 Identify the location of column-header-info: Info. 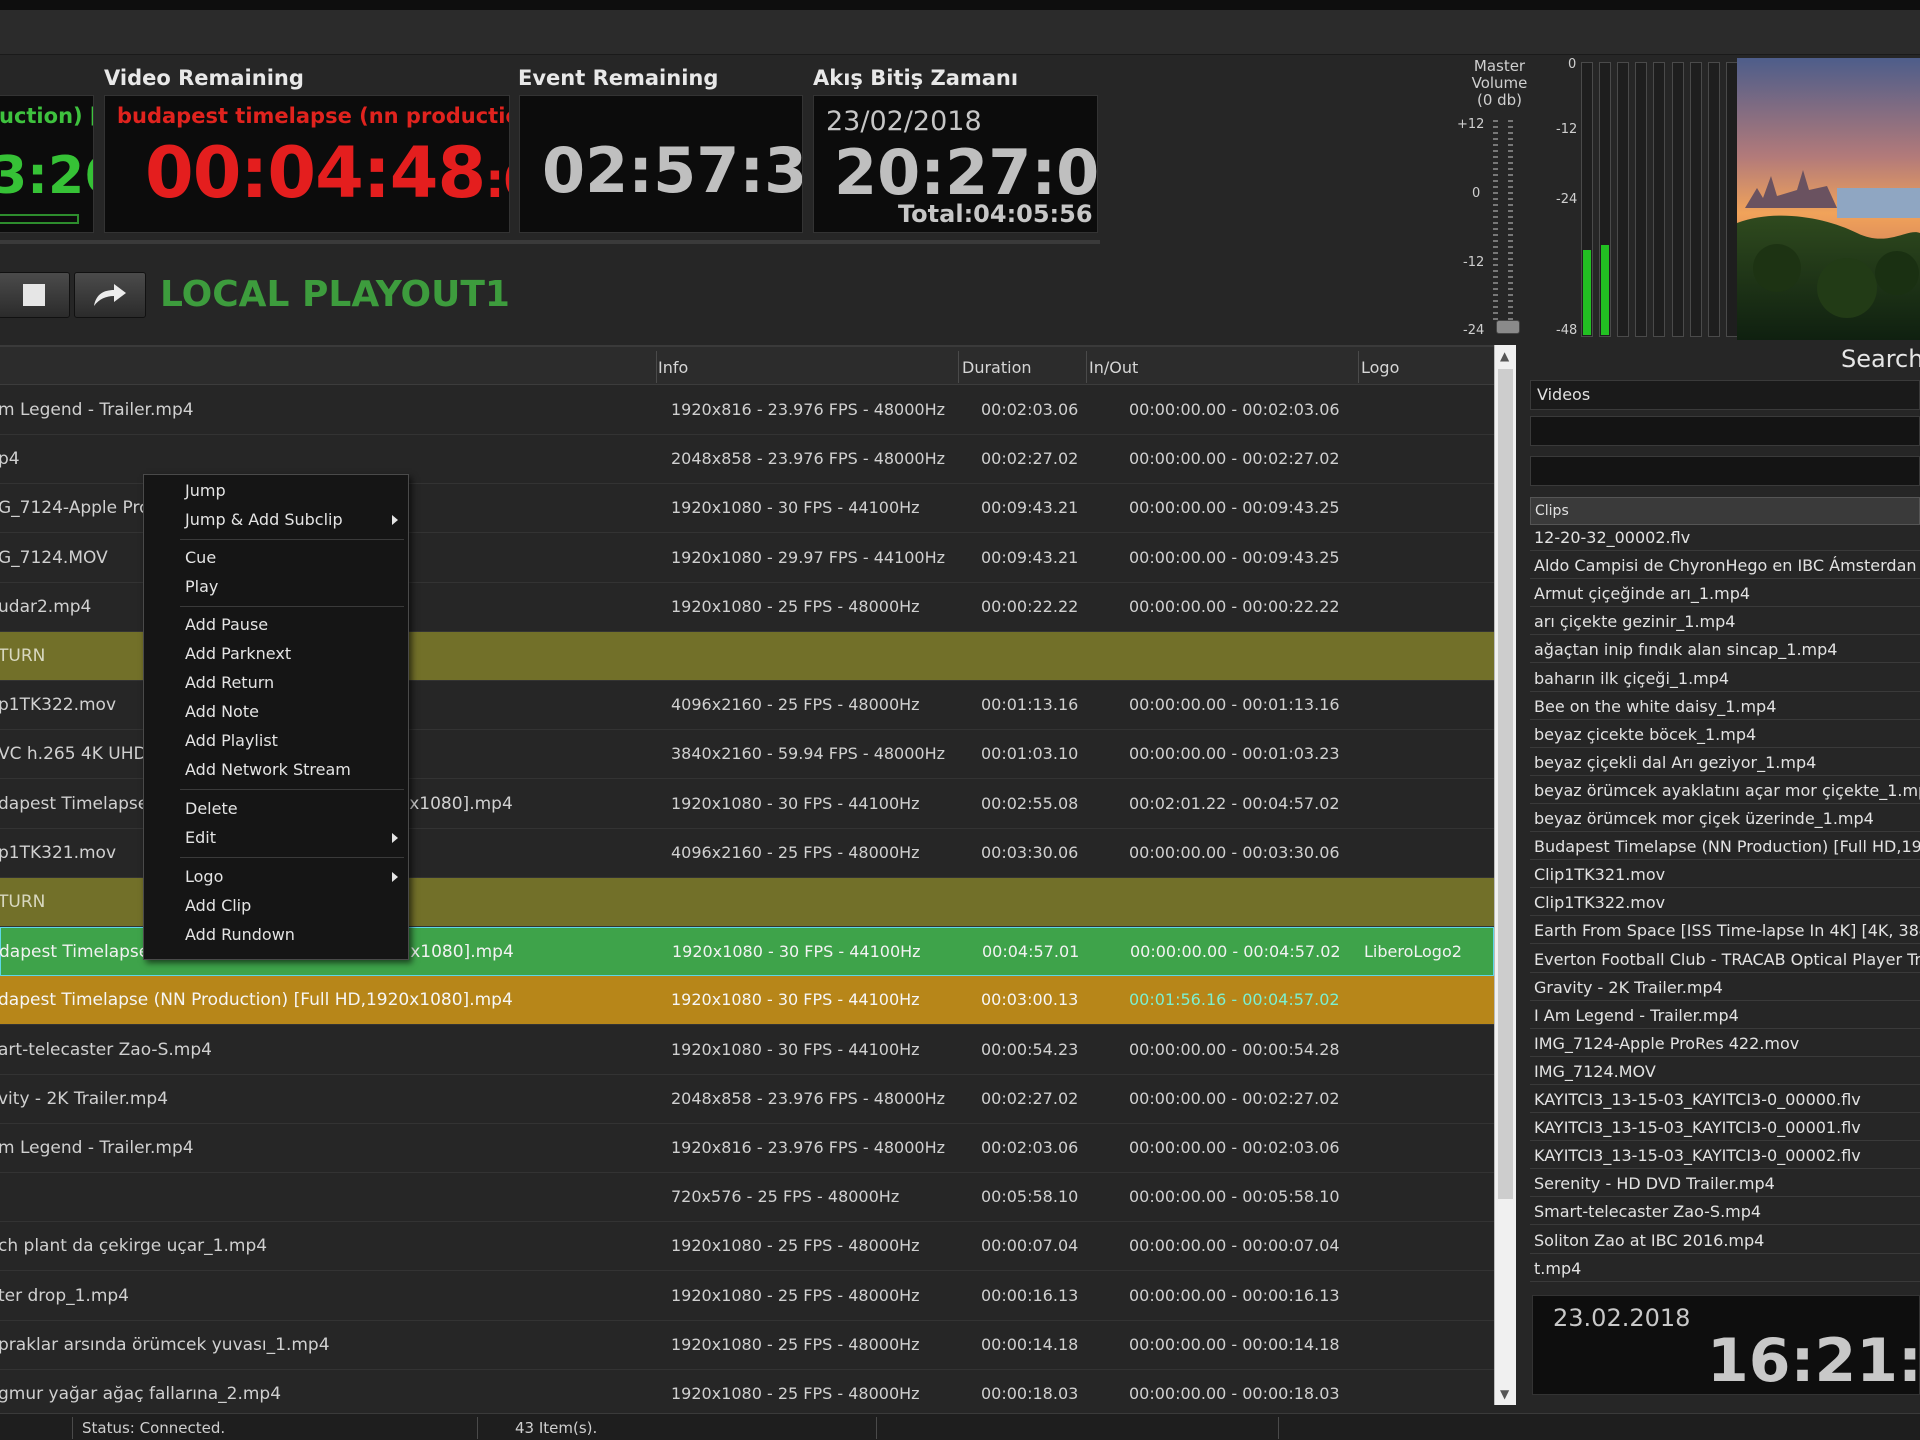
(673, 367).